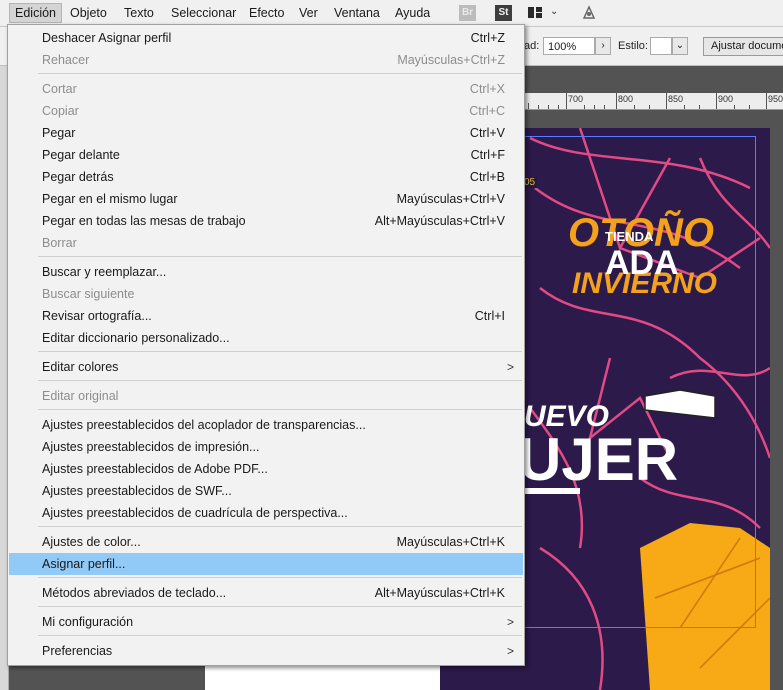 Image resolution: width=783 pixels, height=690 pixels. Describe the element at coordinates (35, 13) in the screenshot. I see `menu-edicion: Edición` at that location.